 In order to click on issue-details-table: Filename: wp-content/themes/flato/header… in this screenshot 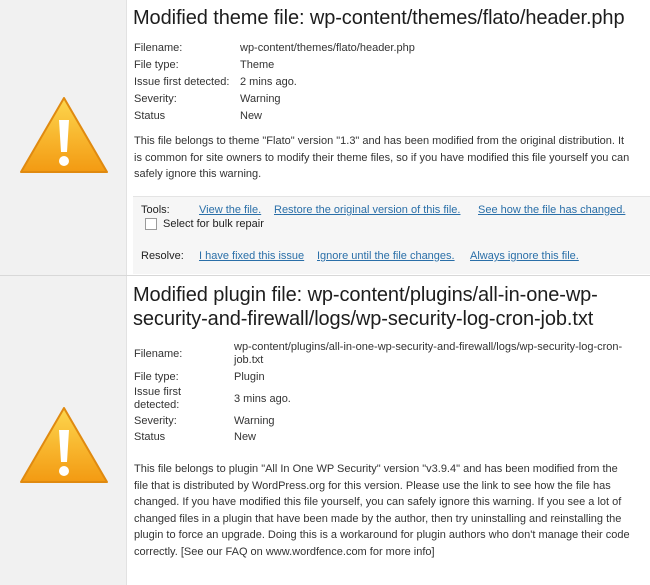, I will do `click(274, 82)`.